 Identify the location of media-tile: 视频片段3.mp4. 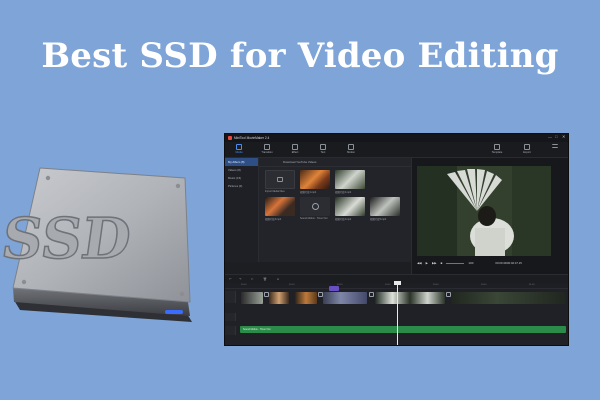
(280, 209).